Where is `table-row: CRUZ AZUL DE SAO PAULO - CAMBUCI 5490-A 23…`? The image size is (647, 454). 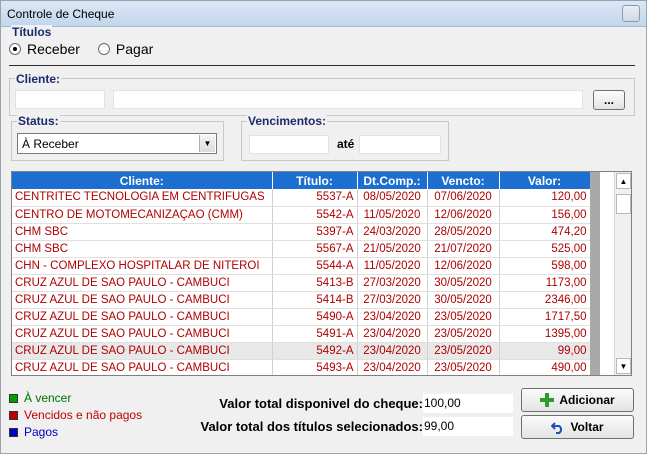 table-row: CRUZ AZUL DE SAO PAULO - CAMBUCI 5490-A 23… is located at coordinates (301, 317).